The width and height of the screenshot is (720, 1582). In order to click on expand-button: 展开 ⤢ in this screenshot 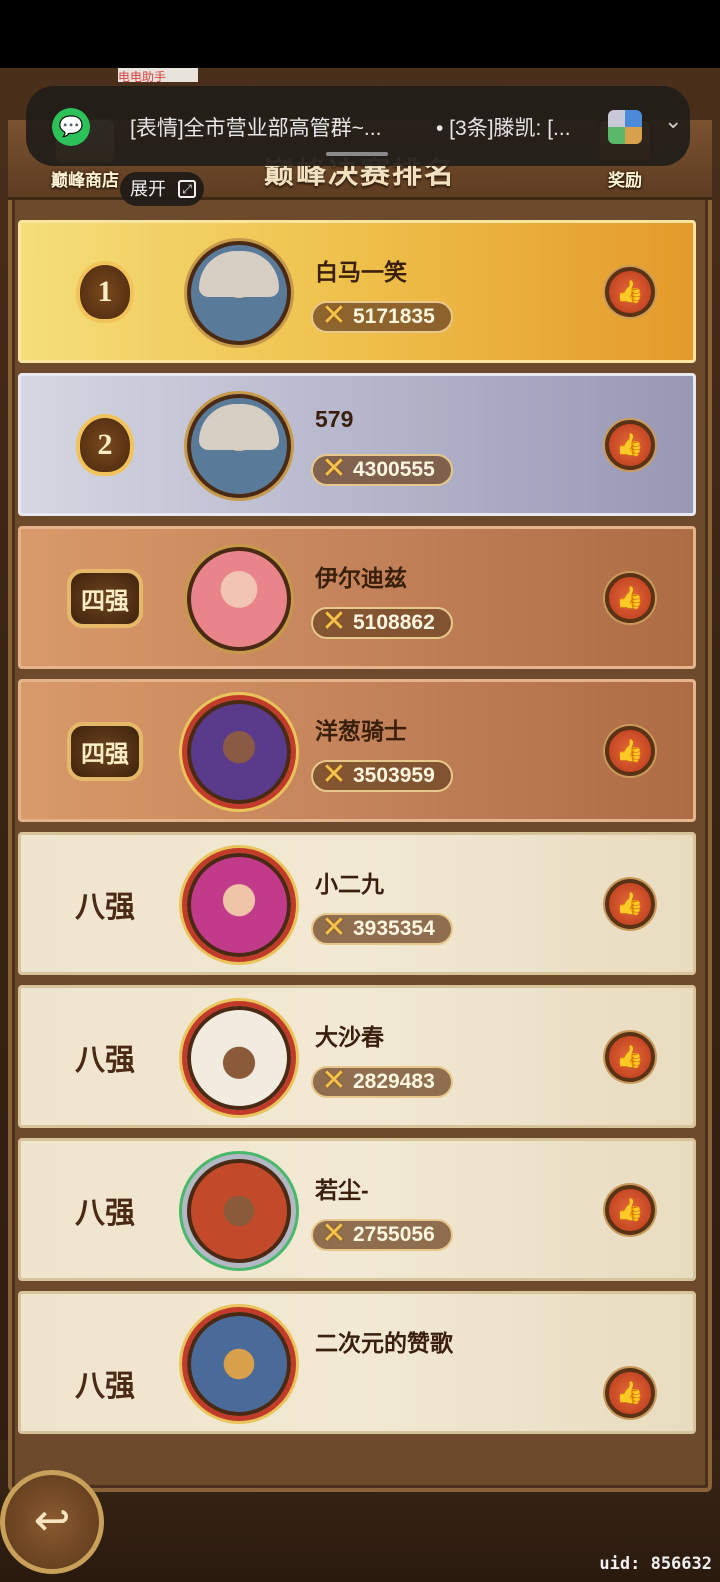, I will do `click(162, 189)`.